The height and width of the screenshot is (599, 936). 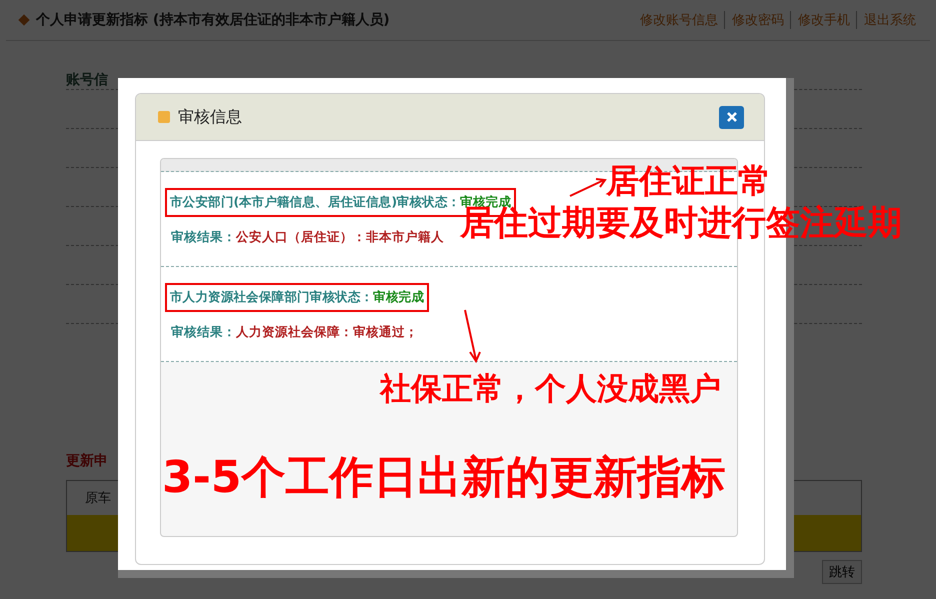 I want to click on annotation-text: 3-5个工作日出新的更新指标, so click(x=444, y=478).